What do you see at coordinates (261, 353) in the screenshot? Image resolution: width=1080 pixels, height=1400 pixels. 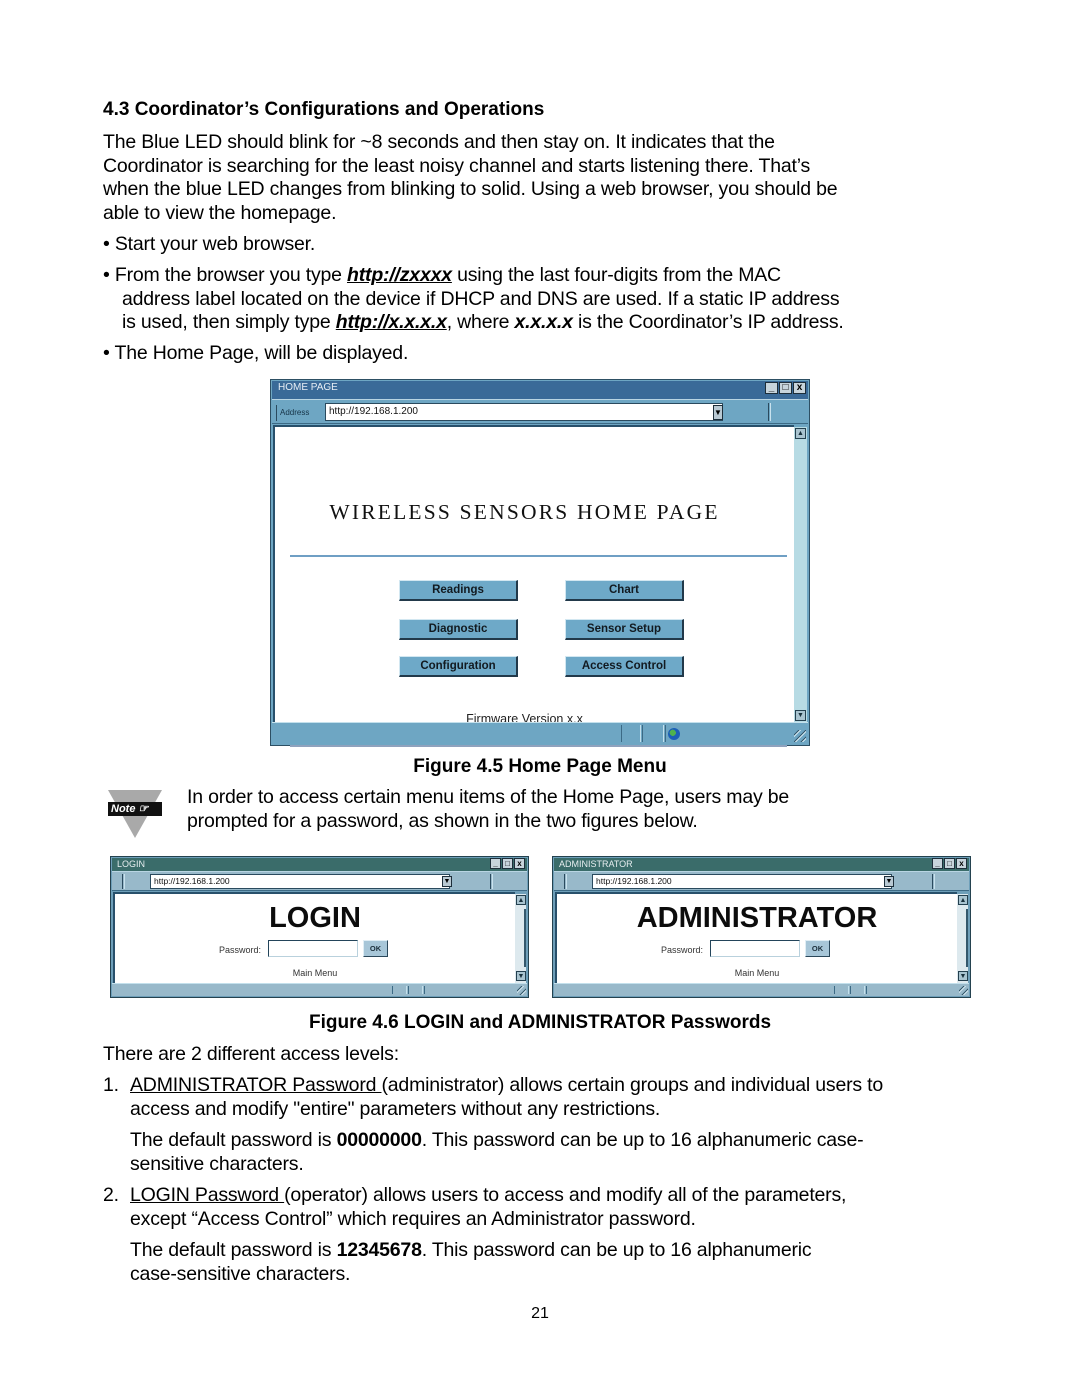 I see `bullet-text: The Home Page, will be displayed.` at bounding box center [261, 353].